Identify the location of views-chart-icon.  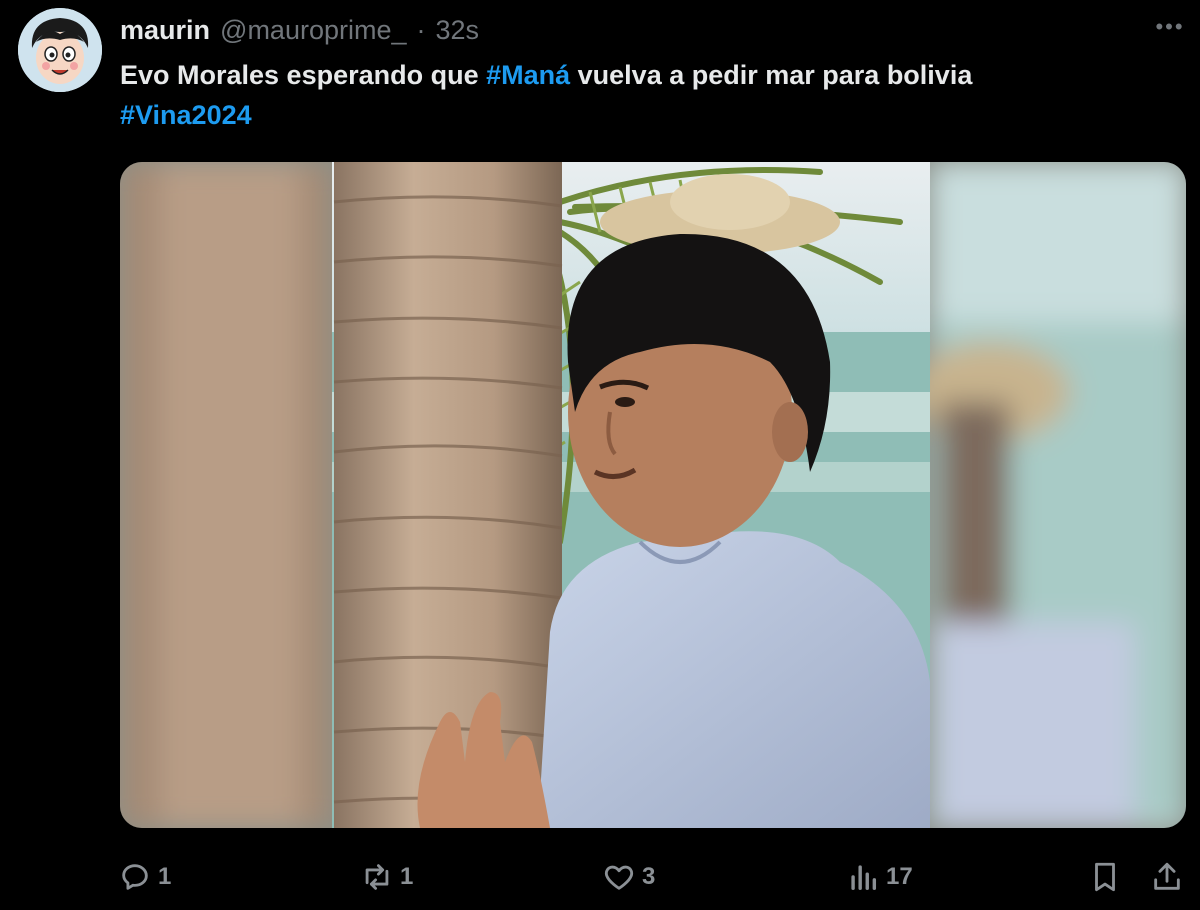
(864, 878).